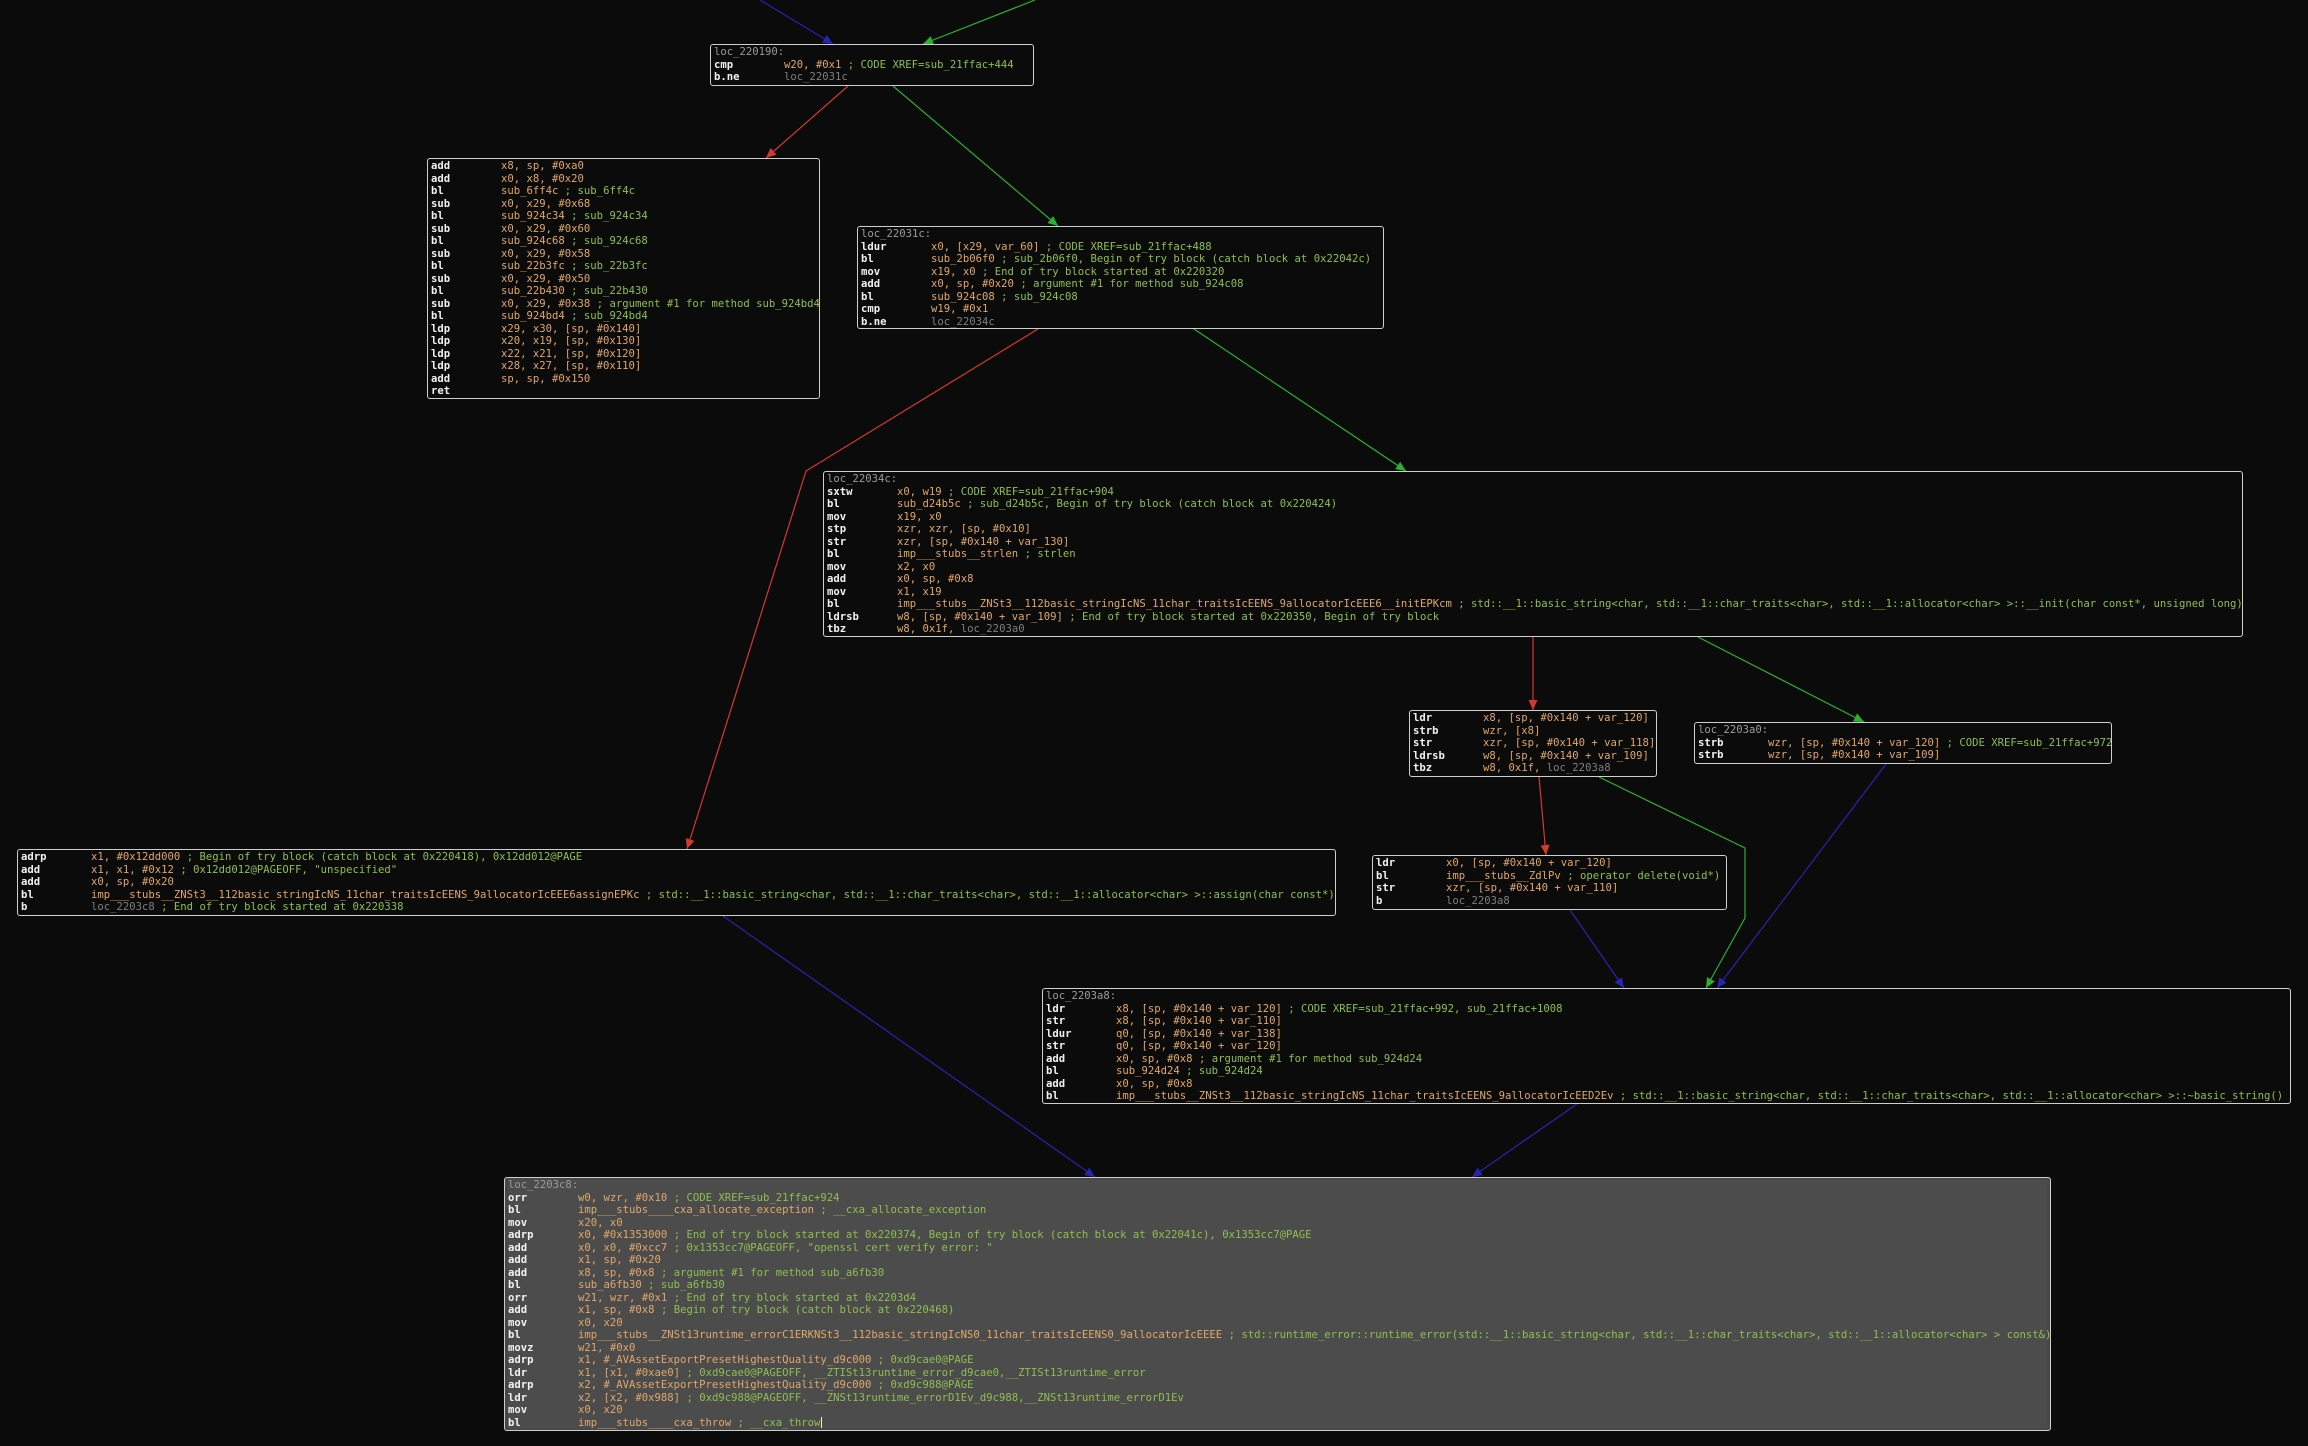 The image size is (2308, 1446). Describe the element at coordinates (623, 316) in the screenshot. I see `instruction-line: bl sub_924bd4 ; sub_924bd4` at that location.